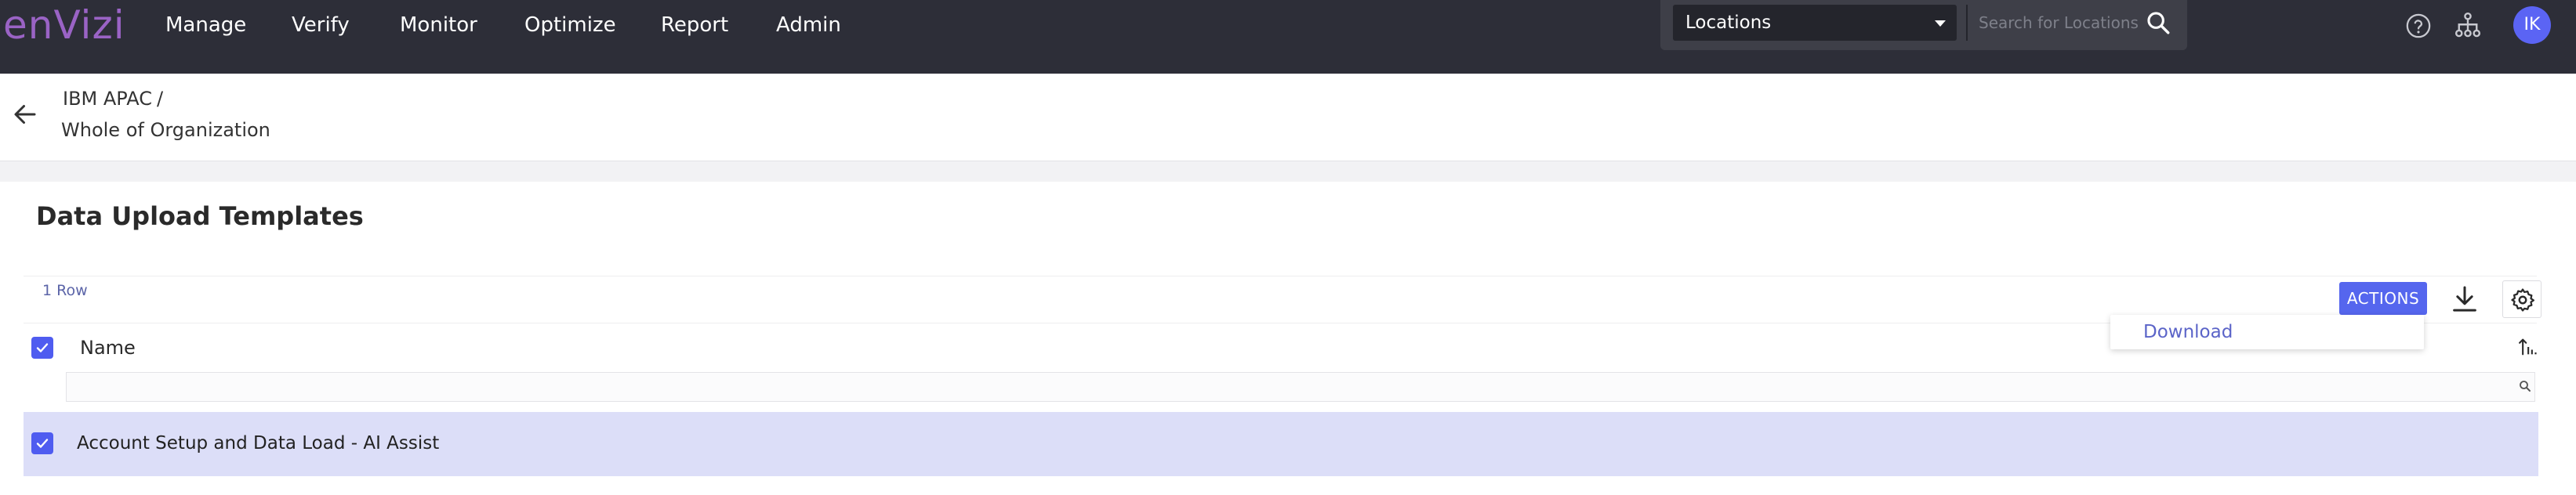 Image resolution: width=2576 pixels, height=495 pixels. Describe the element at coordinates (1728, 23) in the screenshot. I see `search-scope-value: Locations` at that location.